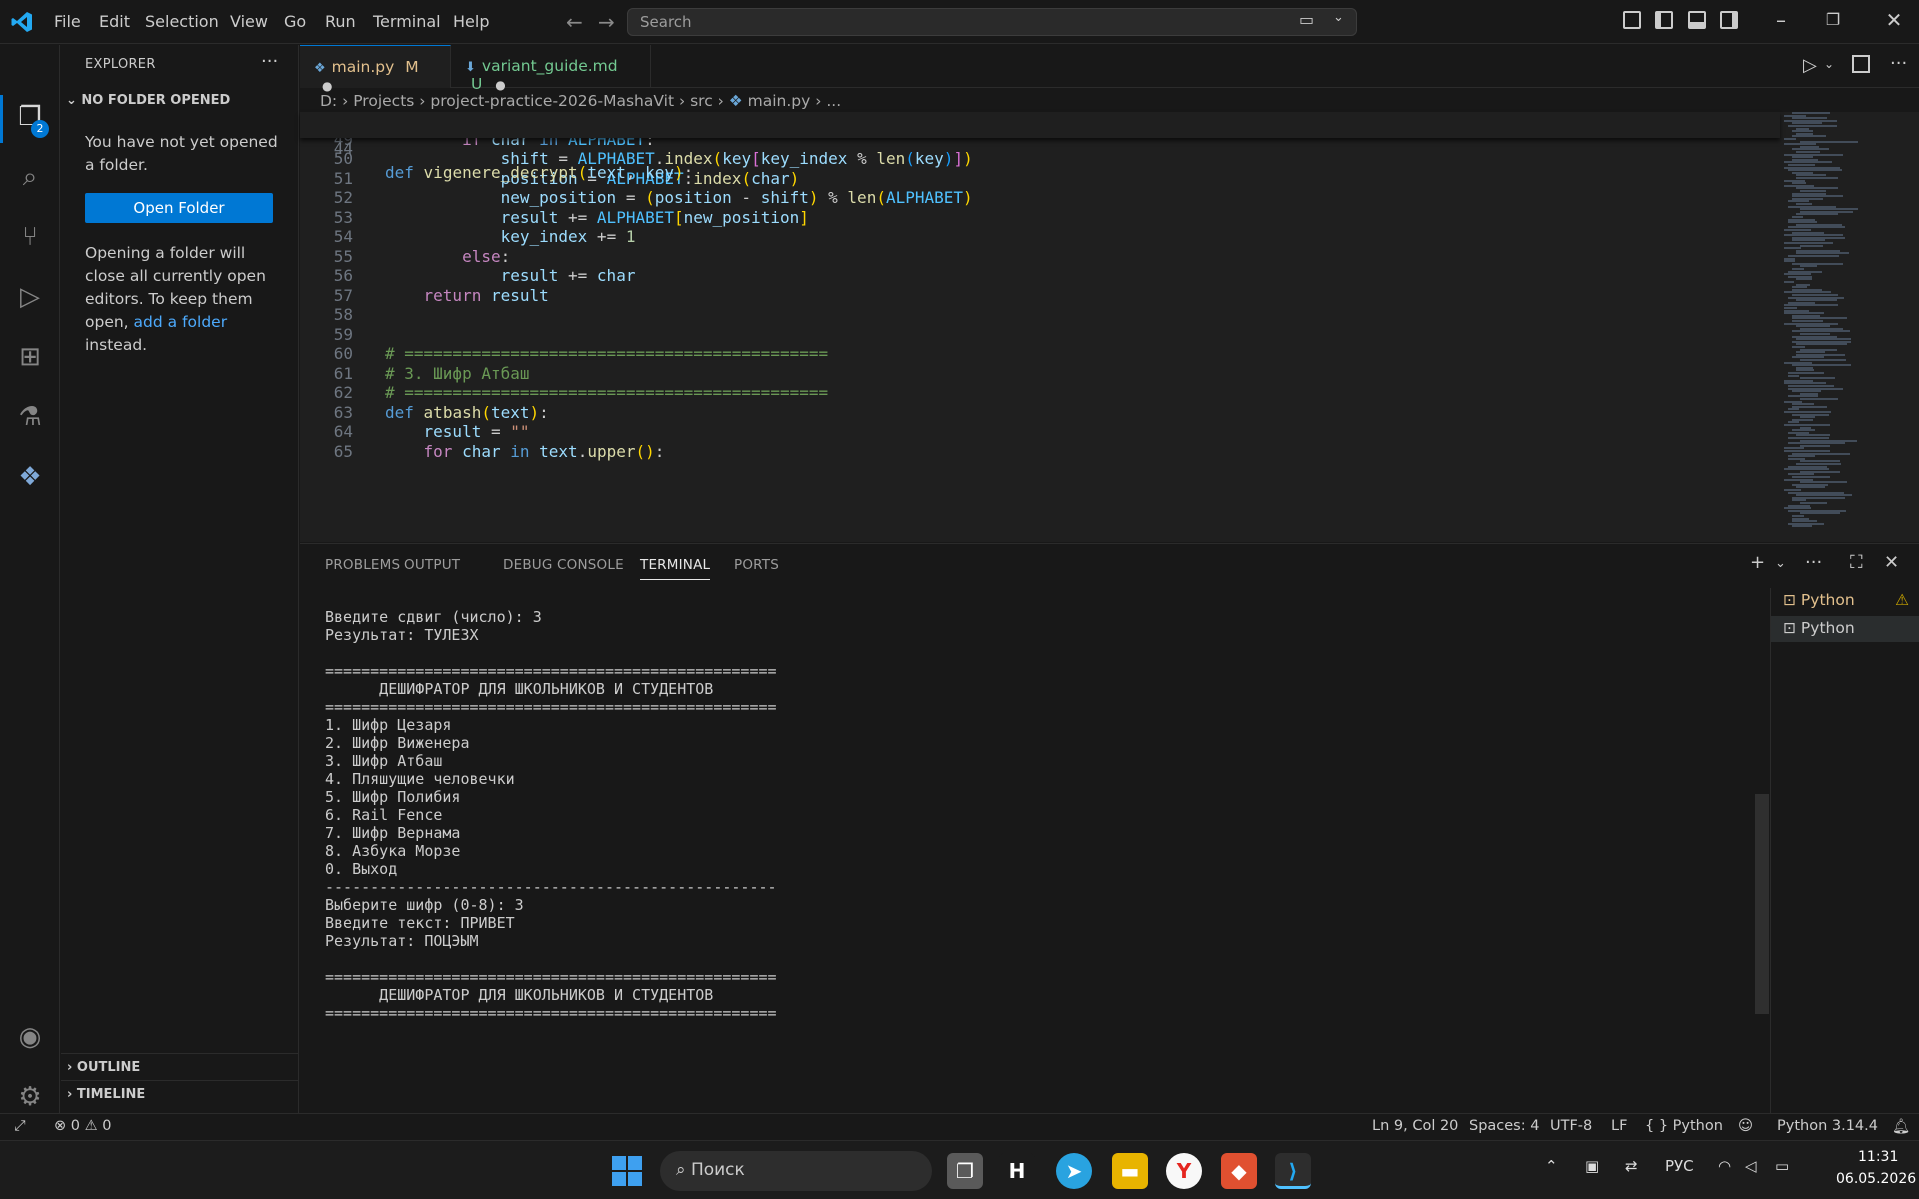 Image resolution: width=1919 pixels, height=1199 pixels. Describe the element at coordinates (1845, 629) in the screenshot. I see `terminal-item: ⊡ Python` at that location.